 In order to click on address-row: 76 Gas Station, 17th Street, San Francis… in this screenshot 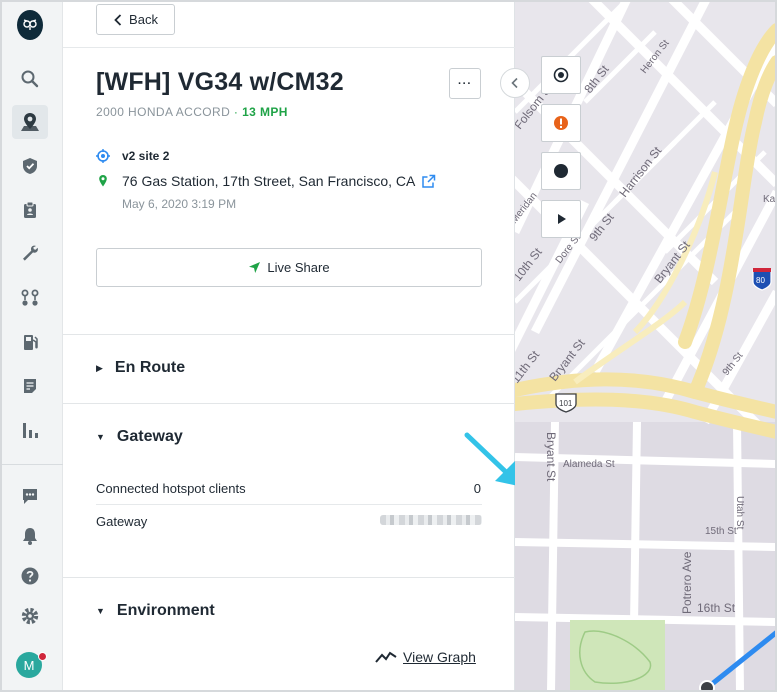, I will do `click(266, 181)`.